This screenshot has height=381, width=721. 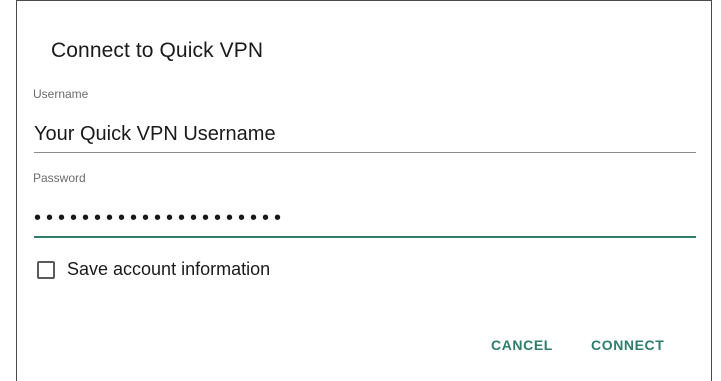 I want to click on password-label: Password, so click(x=59, y=178).